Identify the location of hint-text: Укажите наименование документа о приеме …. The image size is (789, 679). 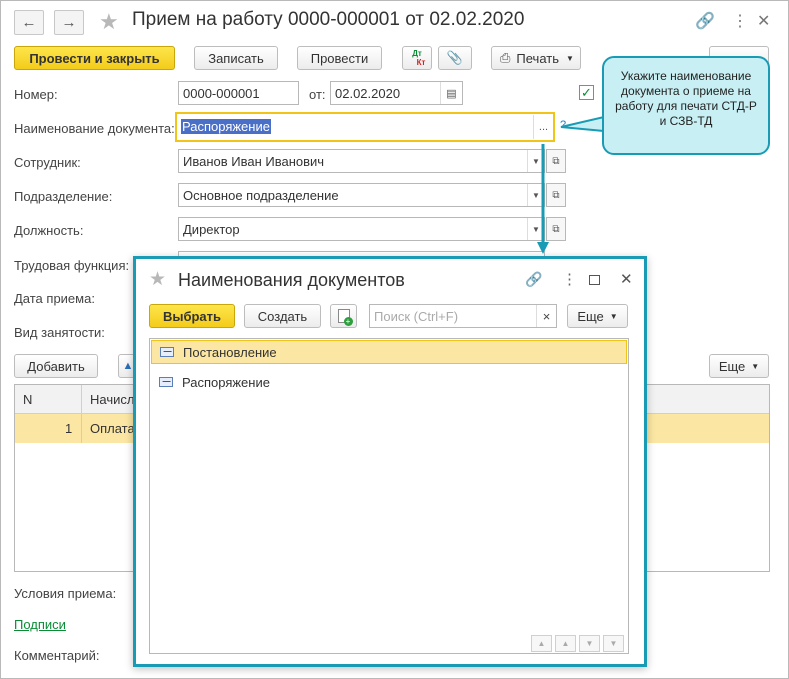
(686, 98).